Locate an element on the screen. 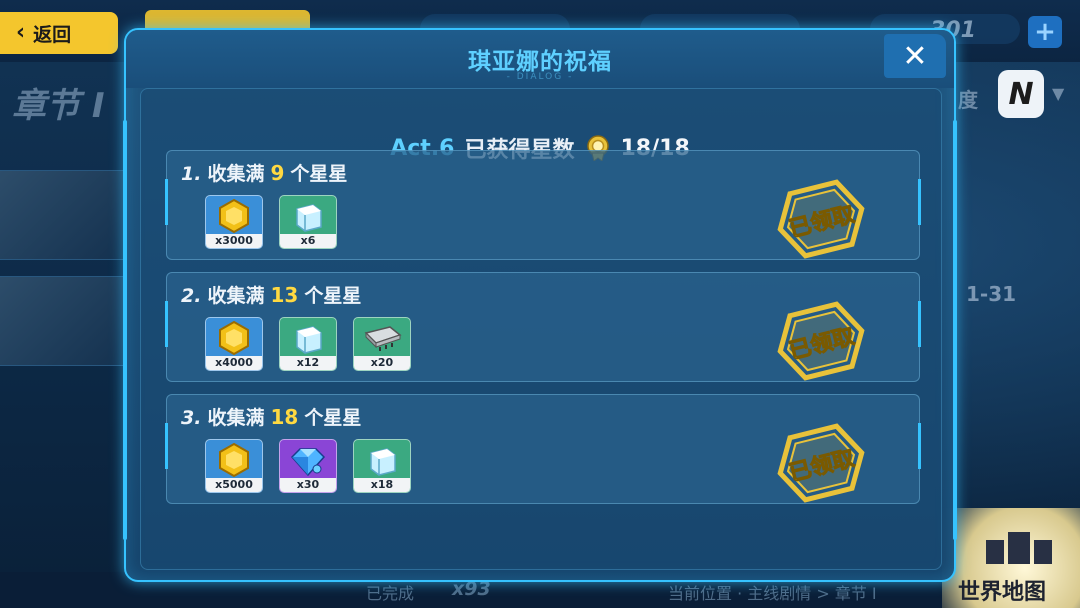 The image size is (1080, 608). close-button: ✕ is located at coordinates (915, 56).